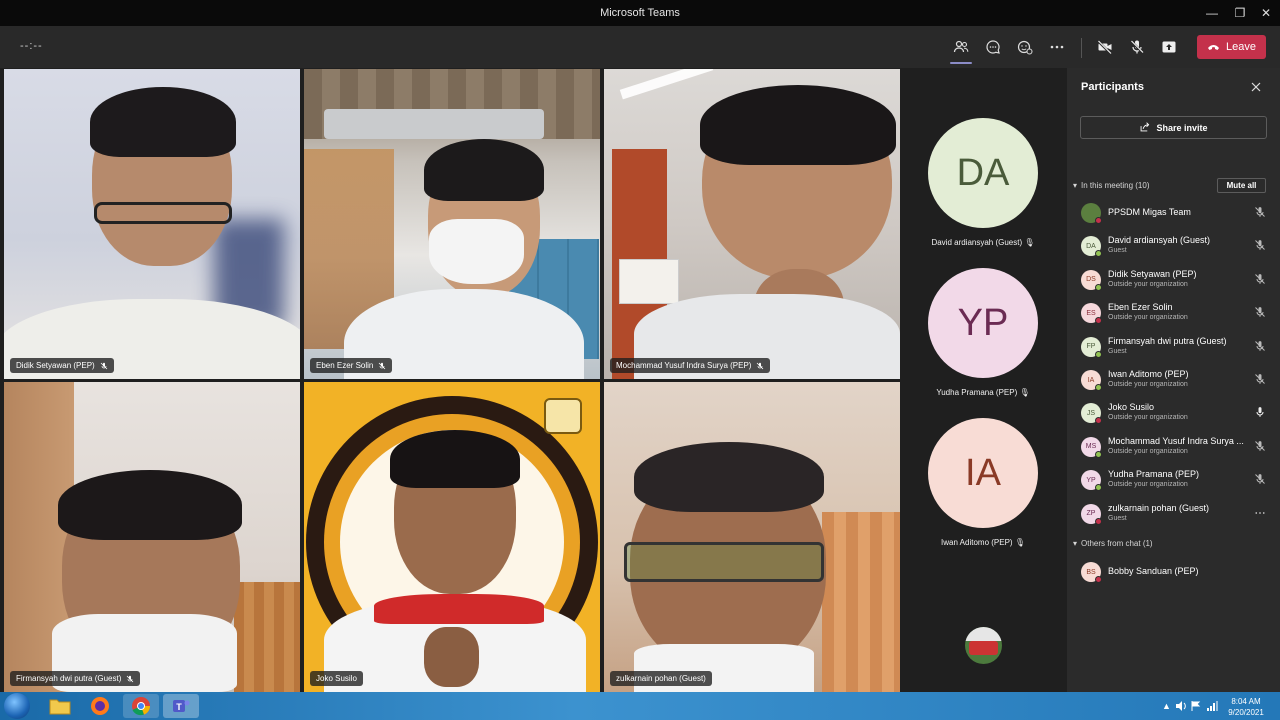  What do you see at coordinates (1266, 13) in the screenshot?
I see `close-window-button: ✕` at bounding box center [1266, 13].